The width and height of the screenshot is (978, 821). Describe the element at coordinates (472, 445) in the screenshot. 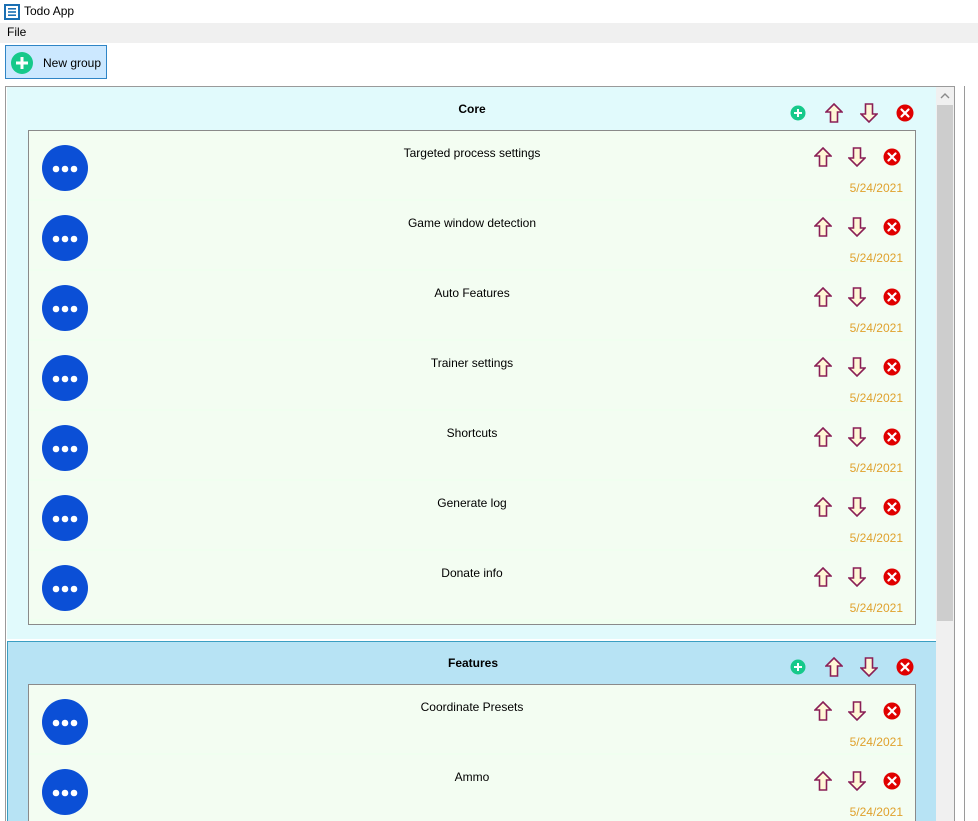

I see `list-item: Shortcuts 5/24/2021` at that location.